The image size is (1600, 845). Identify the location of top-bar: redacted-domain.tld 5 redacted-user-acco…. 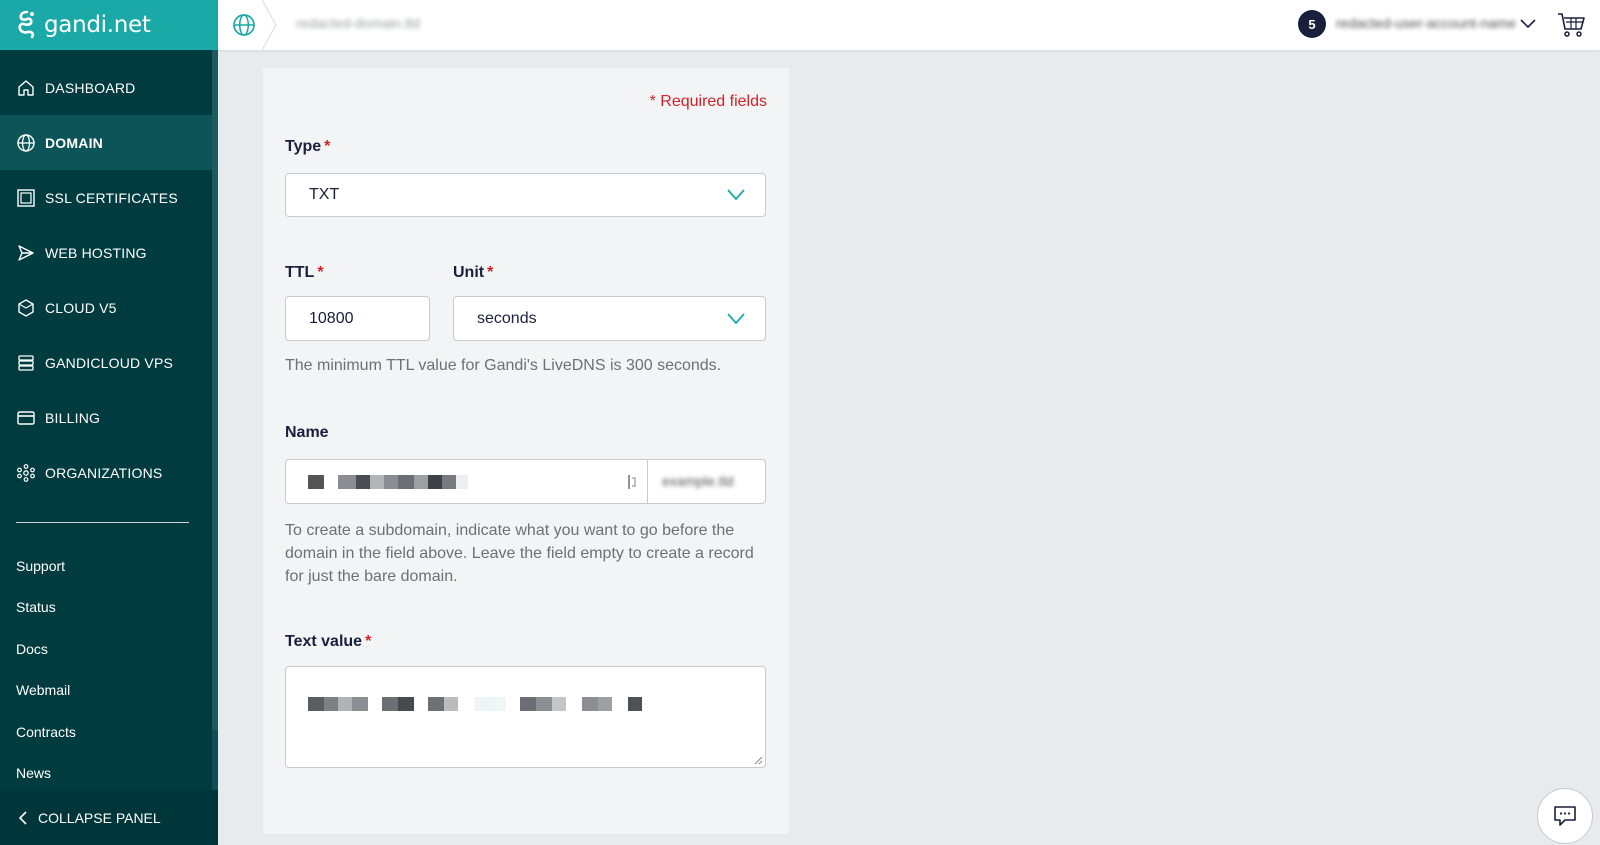
(909, 25).